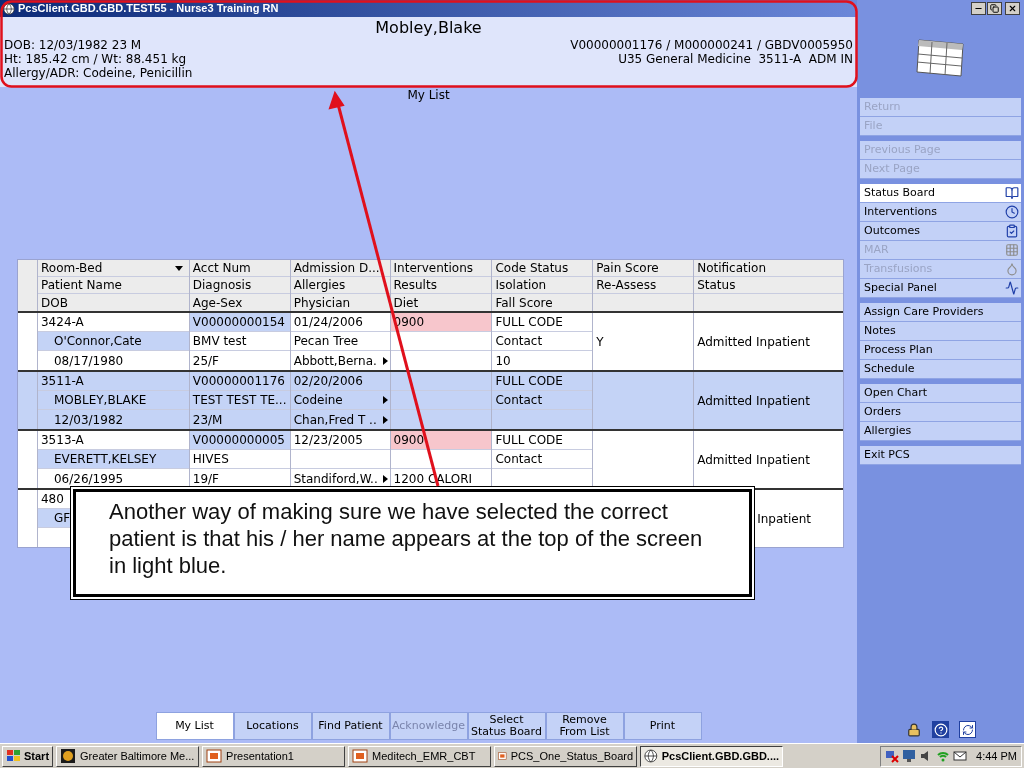  What do you see at coordinates (68, 756) in the screenshot?
I see `logo-icon` at bounding box center [68, 756].